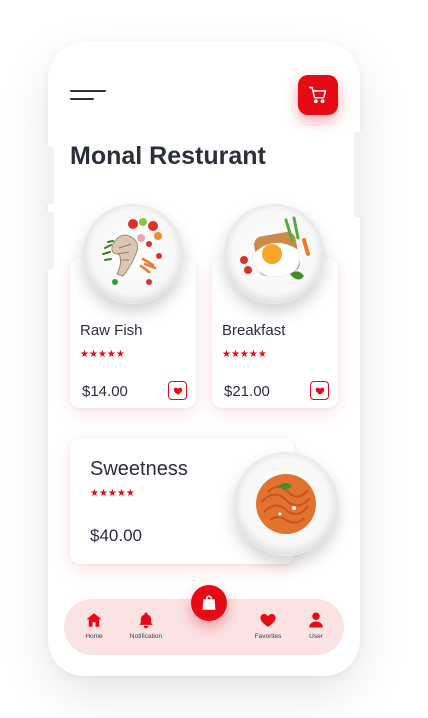 This screenshot has height=718, width=428. I want to click on nav-label: Notification, so click(146, 636).